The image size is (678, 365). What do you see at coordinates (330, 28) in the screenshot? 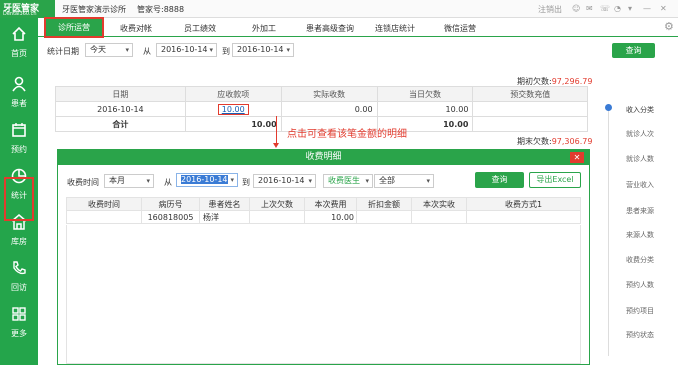
I see `tab-patient-query: 患者高级查询` at bounding box center [330, 28].